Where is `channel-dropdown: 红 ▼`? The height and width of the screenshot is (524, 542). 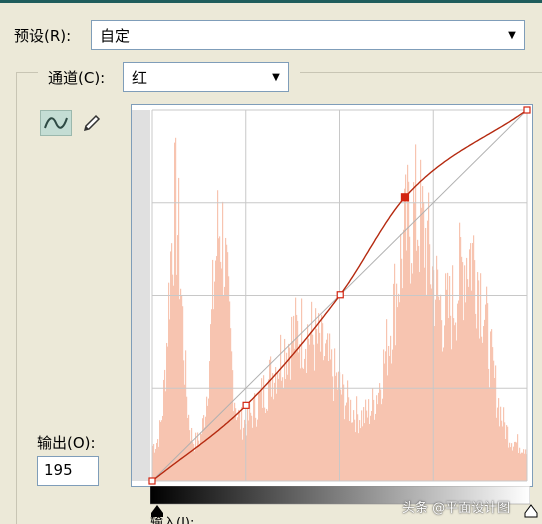
channel-dropdown: 红 ▼ is located at coordinates (206, 77).